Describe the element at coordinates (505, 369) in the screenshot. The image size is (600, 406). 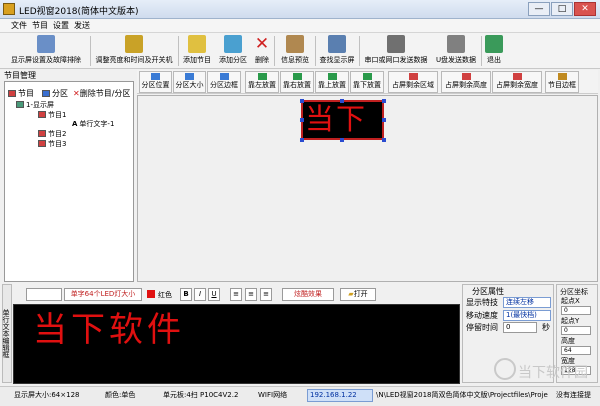
I see `watermark-logo` at that location.